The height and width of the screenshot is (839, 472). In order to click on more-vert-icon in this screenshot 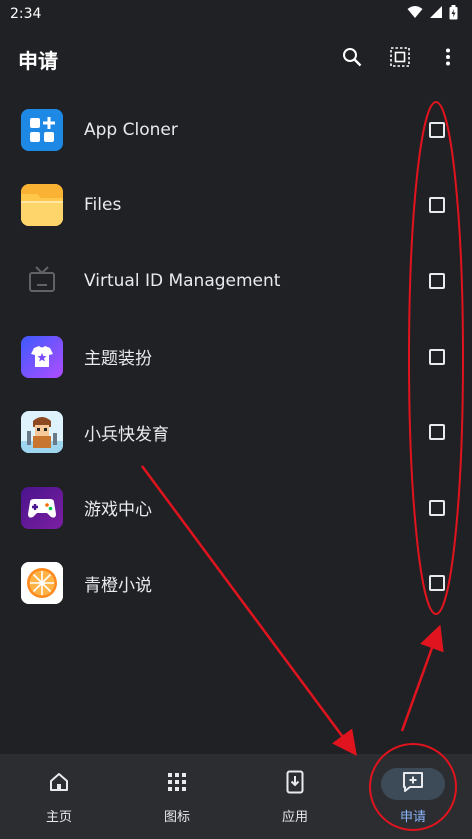, I will do `click(448, 59)`.